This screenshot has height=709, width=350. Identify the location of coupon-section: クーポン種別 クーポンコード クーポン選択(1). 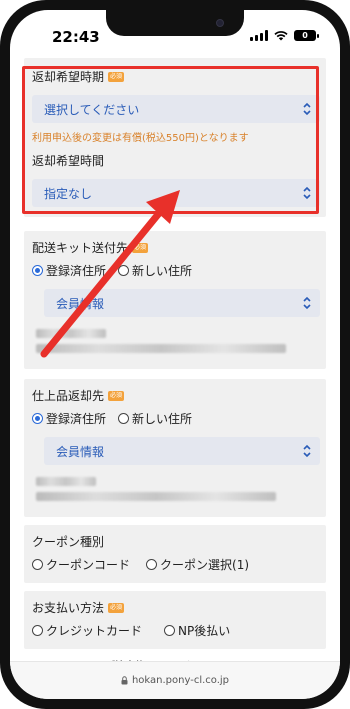
(175, 554).